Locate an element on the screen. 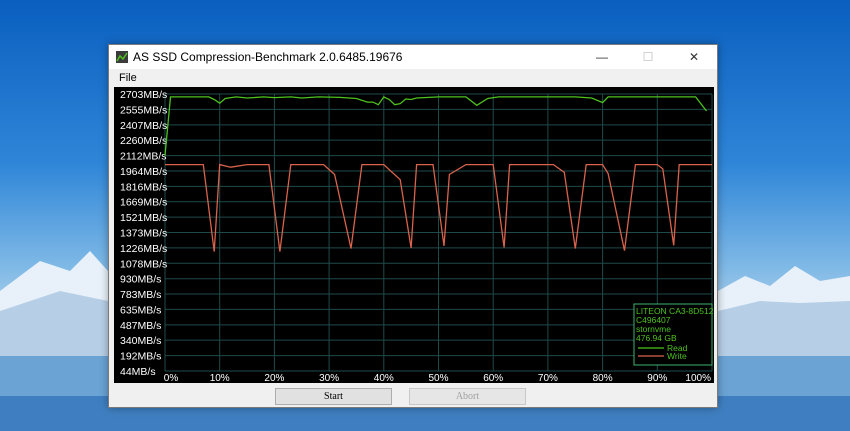  y-tick-label: 783MB/s is located at coordinates (140, 295).